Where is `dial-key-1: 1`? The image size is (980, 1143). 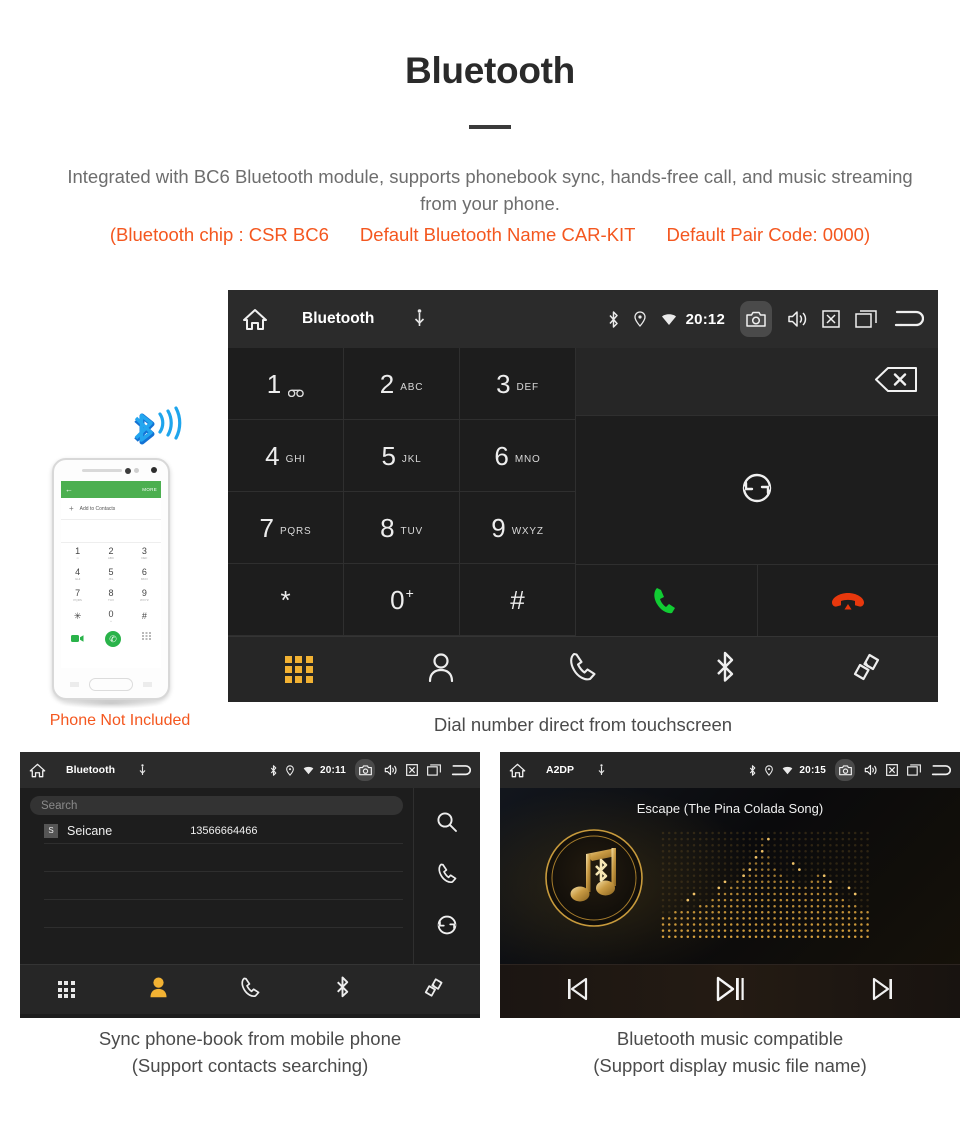
dial-key-1: 1 is located at coordinates (286, 384).